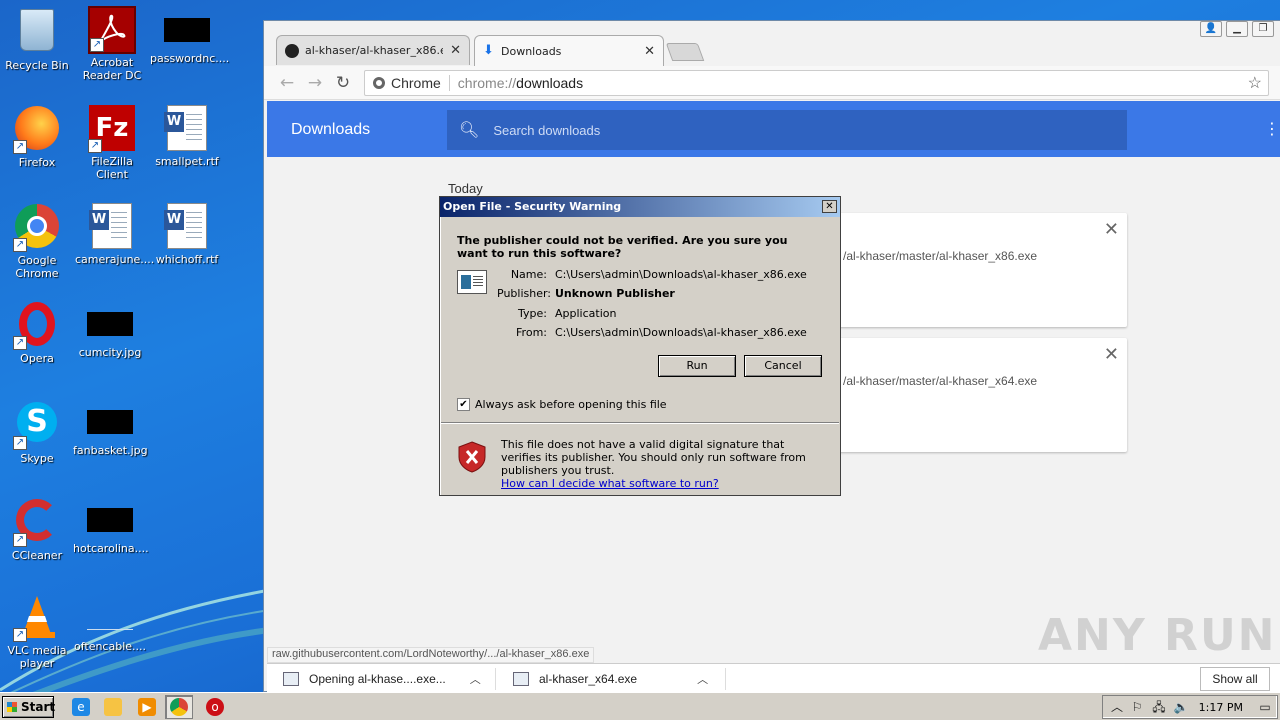 This screenshot has width=1280, height=720. I want to click on minimize-icon: ▁, so click(1237, 29).